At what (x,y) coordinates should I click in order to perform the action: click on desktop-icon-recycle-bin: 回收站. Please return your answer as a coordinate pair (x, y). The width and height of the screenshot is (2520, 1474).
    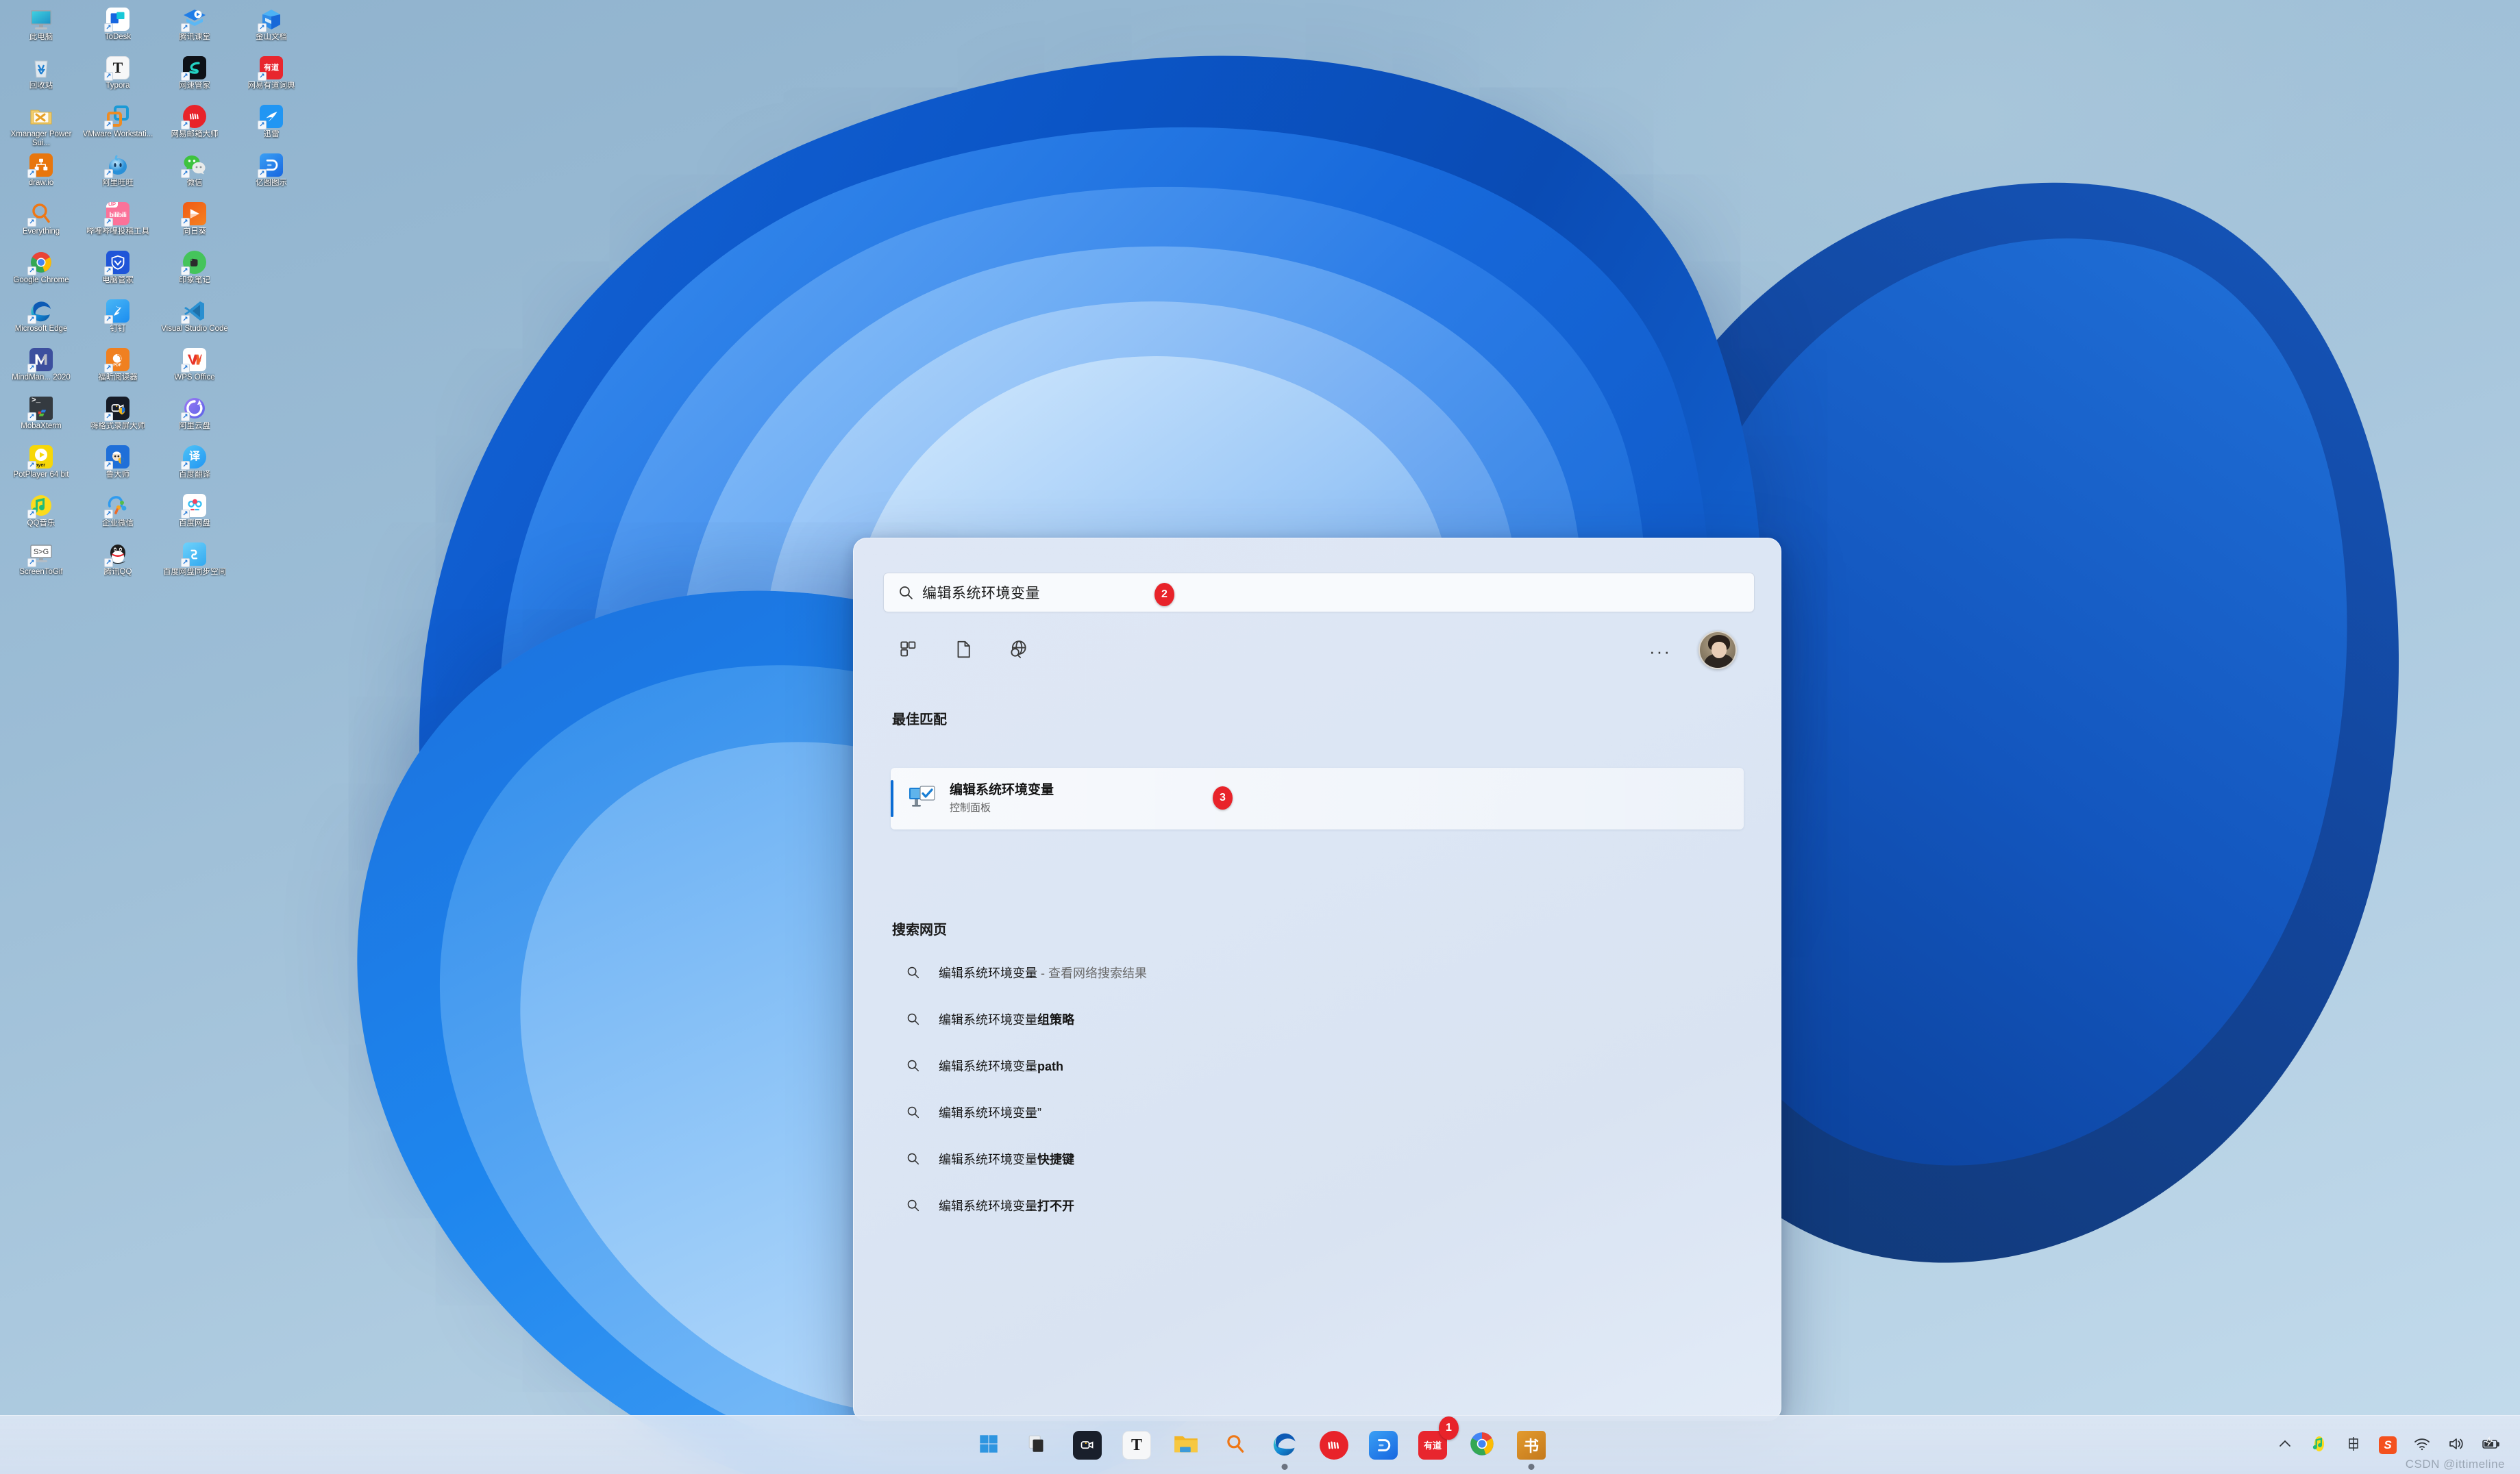
    Looking at the image, I should click on (41, 77).